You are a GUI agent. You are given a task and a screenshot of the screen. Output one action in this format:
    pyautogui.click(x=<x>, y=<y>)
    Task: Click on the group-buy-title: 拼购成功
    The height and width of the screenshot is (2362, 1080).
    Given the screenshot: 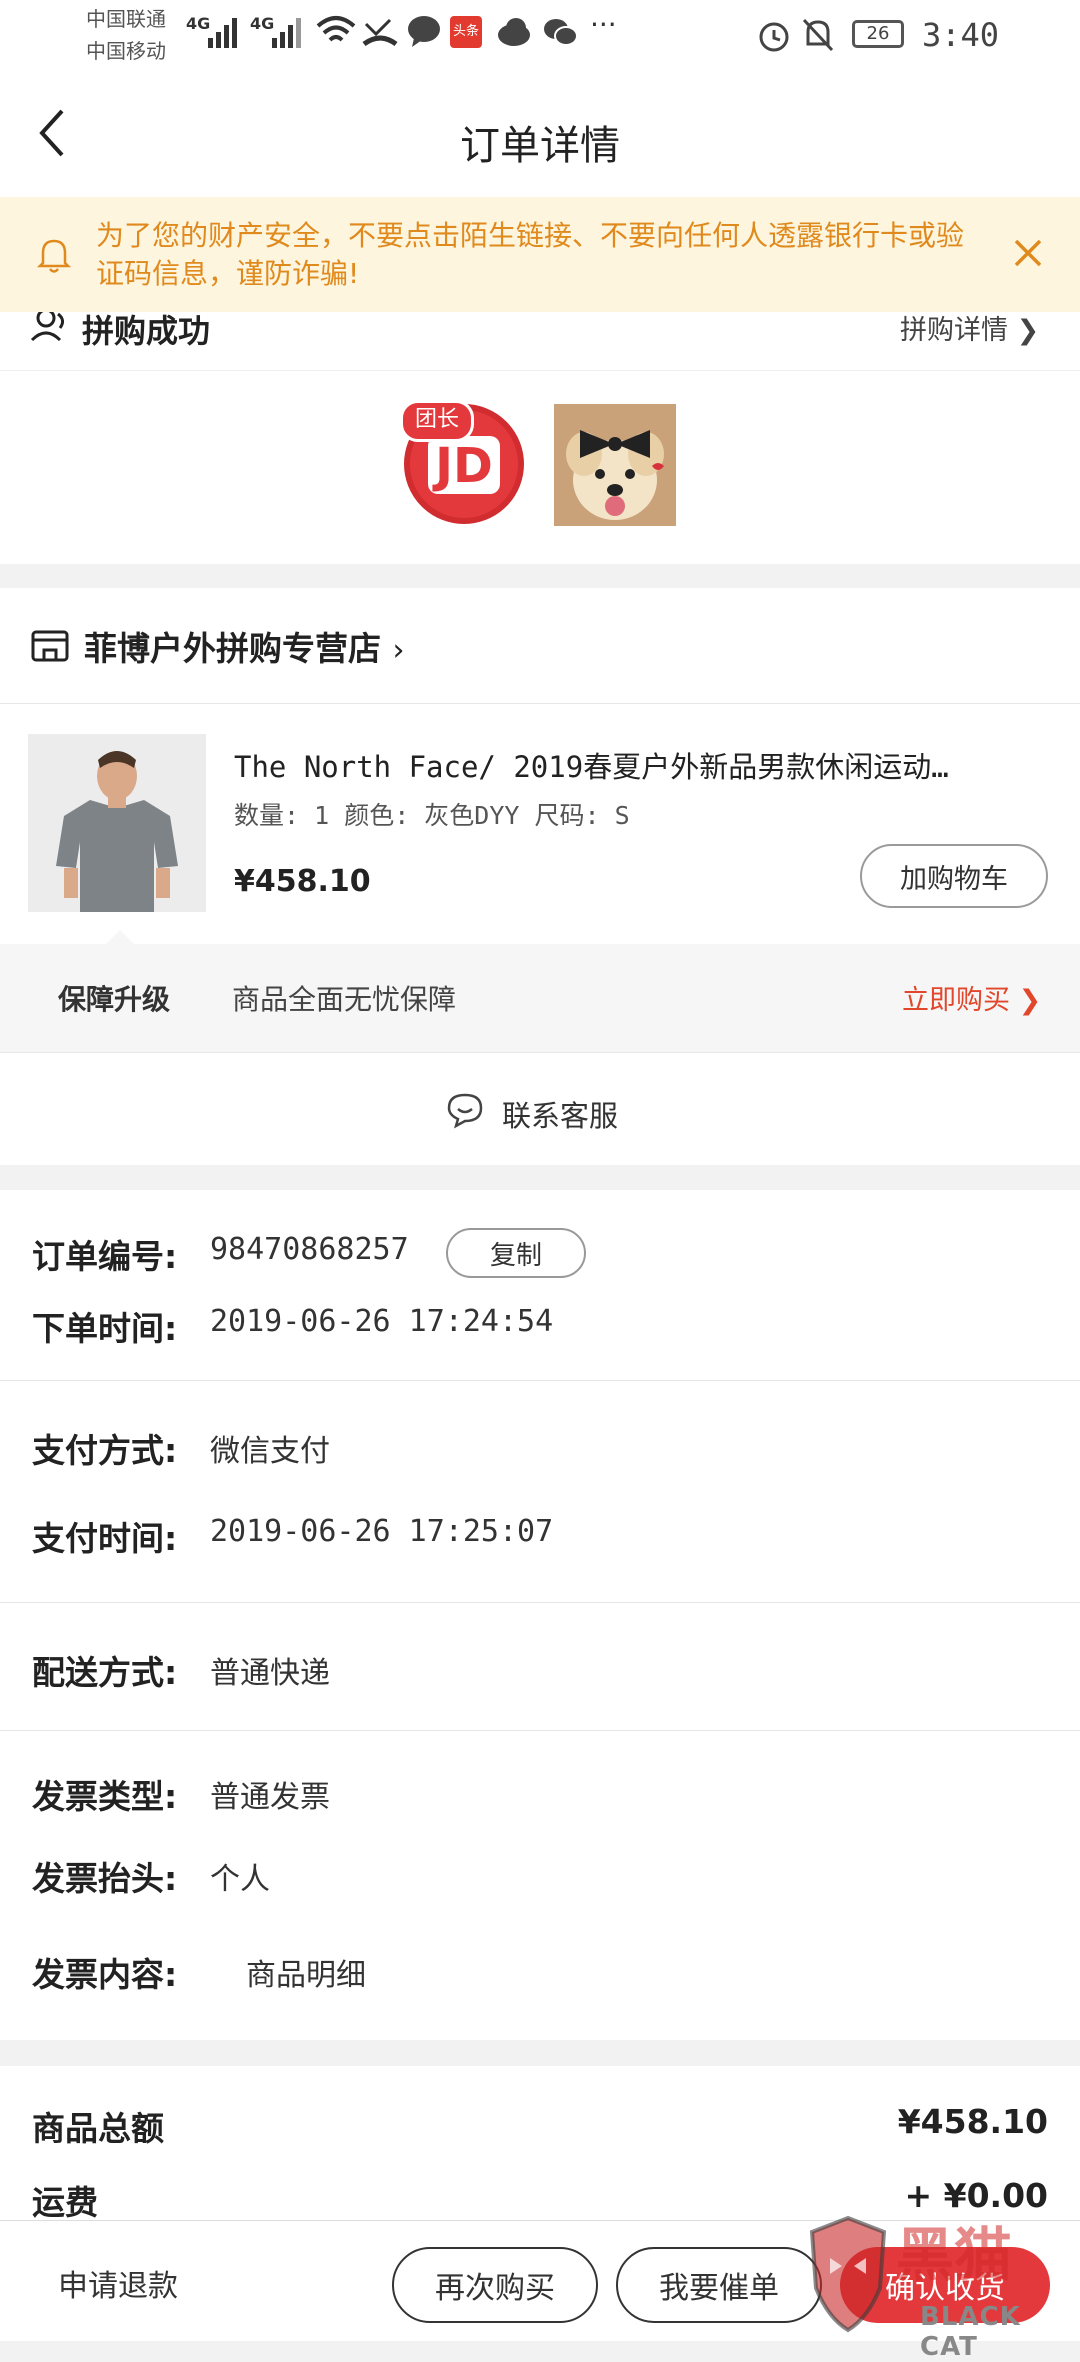 What is the action you would take?
    pyautogui.click(x=146, y=331)
    